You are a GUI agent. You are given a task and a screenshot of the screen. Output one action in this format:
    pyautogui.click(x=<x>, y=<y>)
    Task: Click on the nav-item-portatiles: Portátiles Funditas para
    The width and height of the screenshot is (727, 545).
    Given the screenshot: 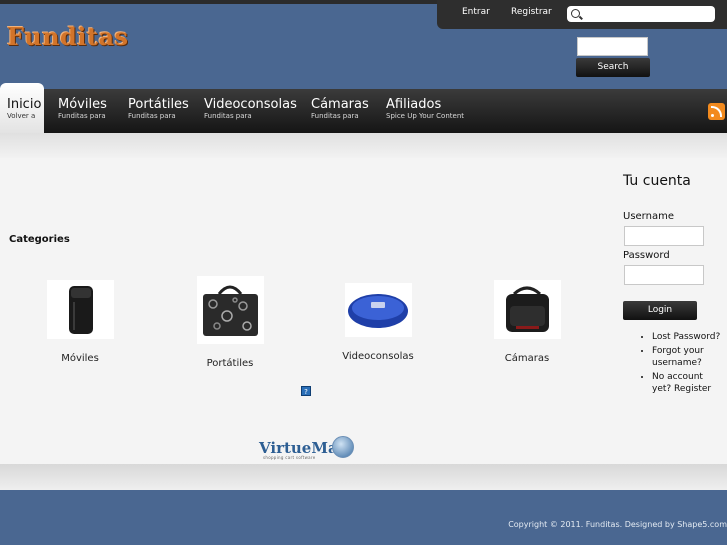 What is the action you would take?
    pyautogui.click(x=158, y=109)
    